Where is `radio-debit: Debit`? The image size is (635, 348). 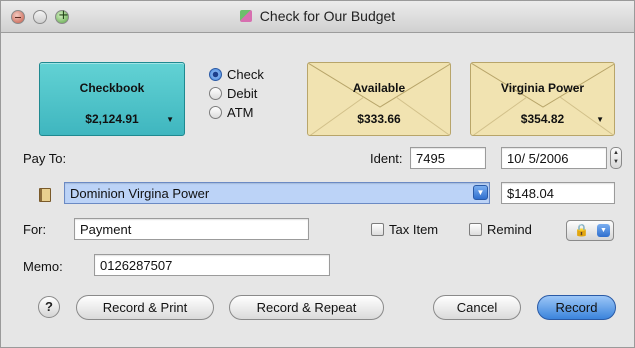 radio-debit: Debit is located at coordinates (236, 93).